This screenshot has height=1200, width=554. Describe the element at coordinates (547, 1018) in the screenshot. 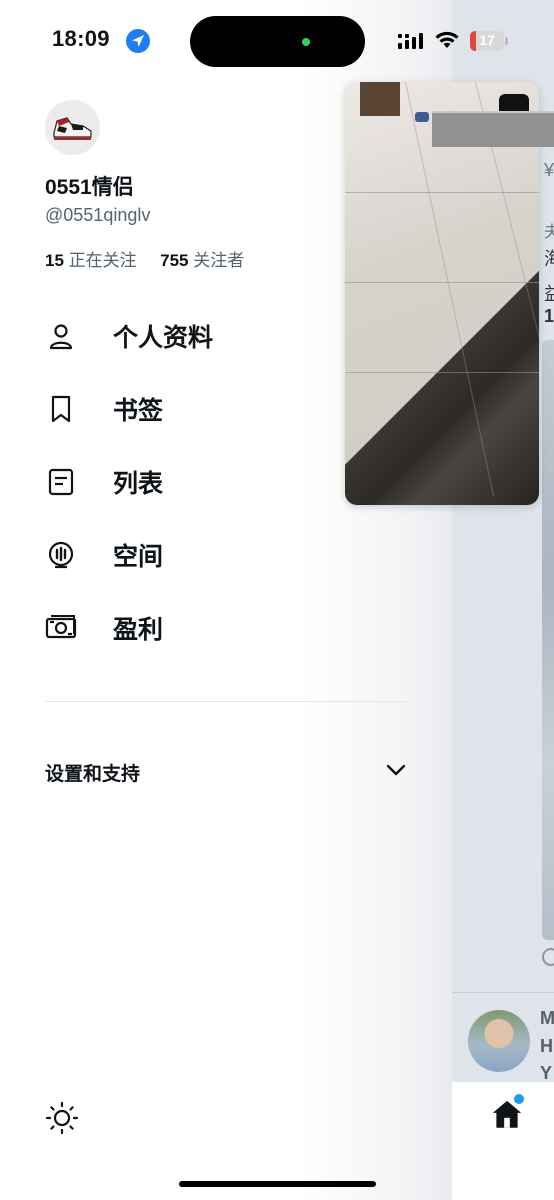

I see `feed-line: M` at that location.